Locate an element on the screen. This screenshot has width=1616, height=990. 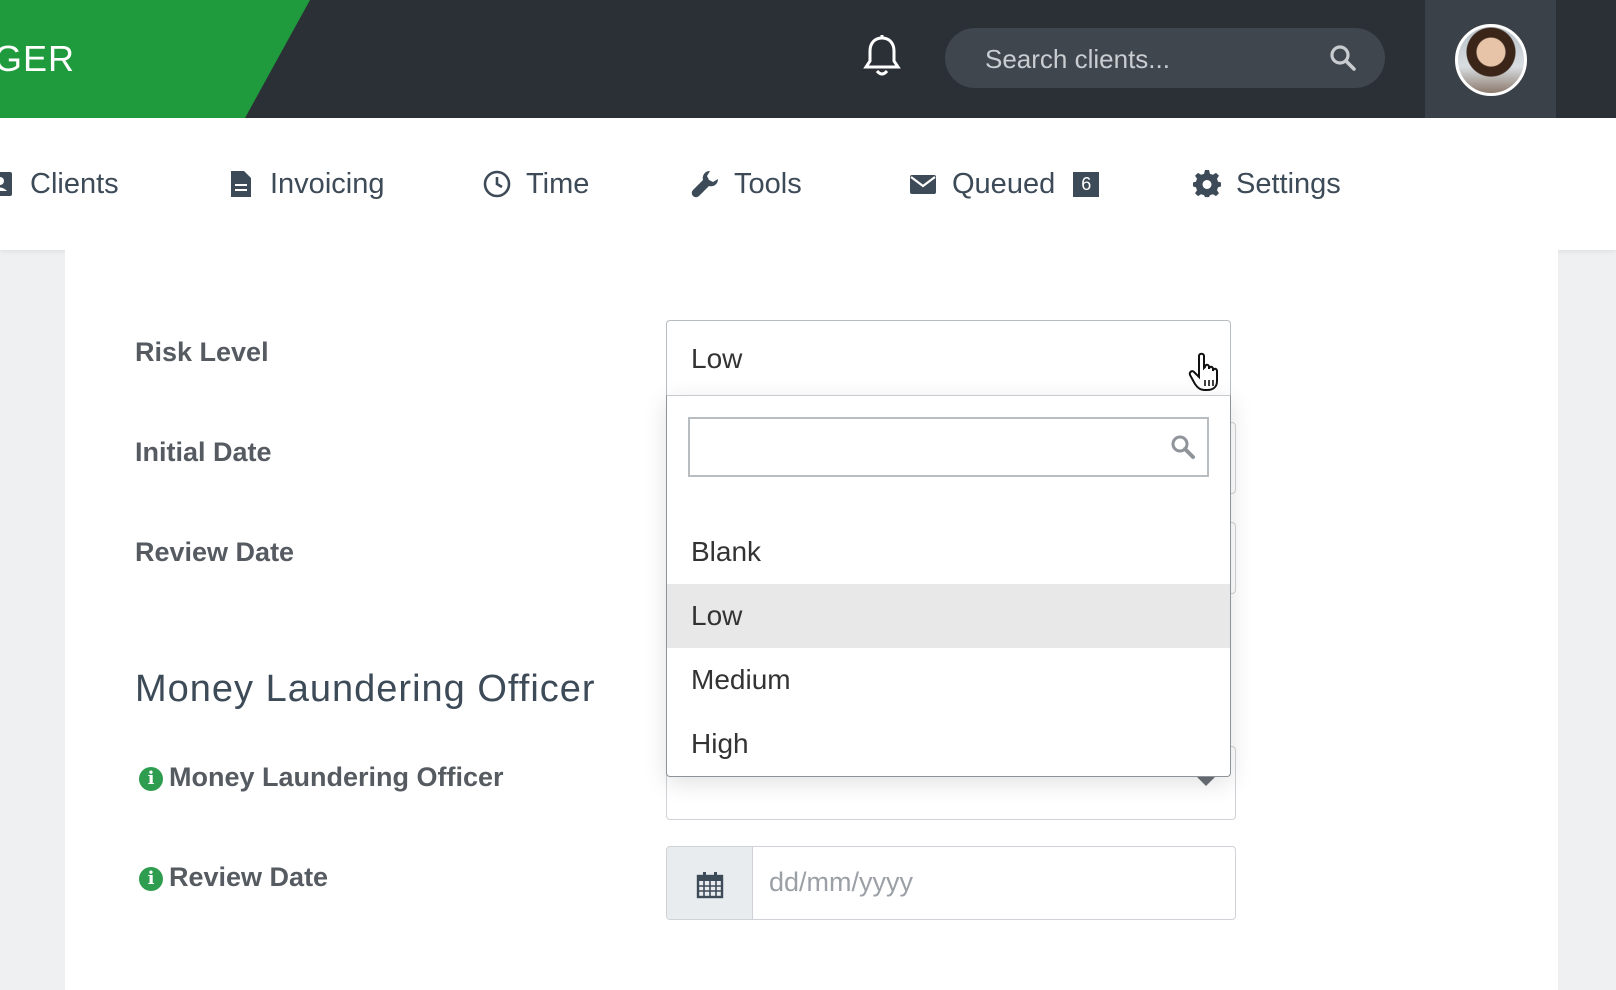
date-placeholder: dd/mm/yyyy is located at coordinates (841, 882).